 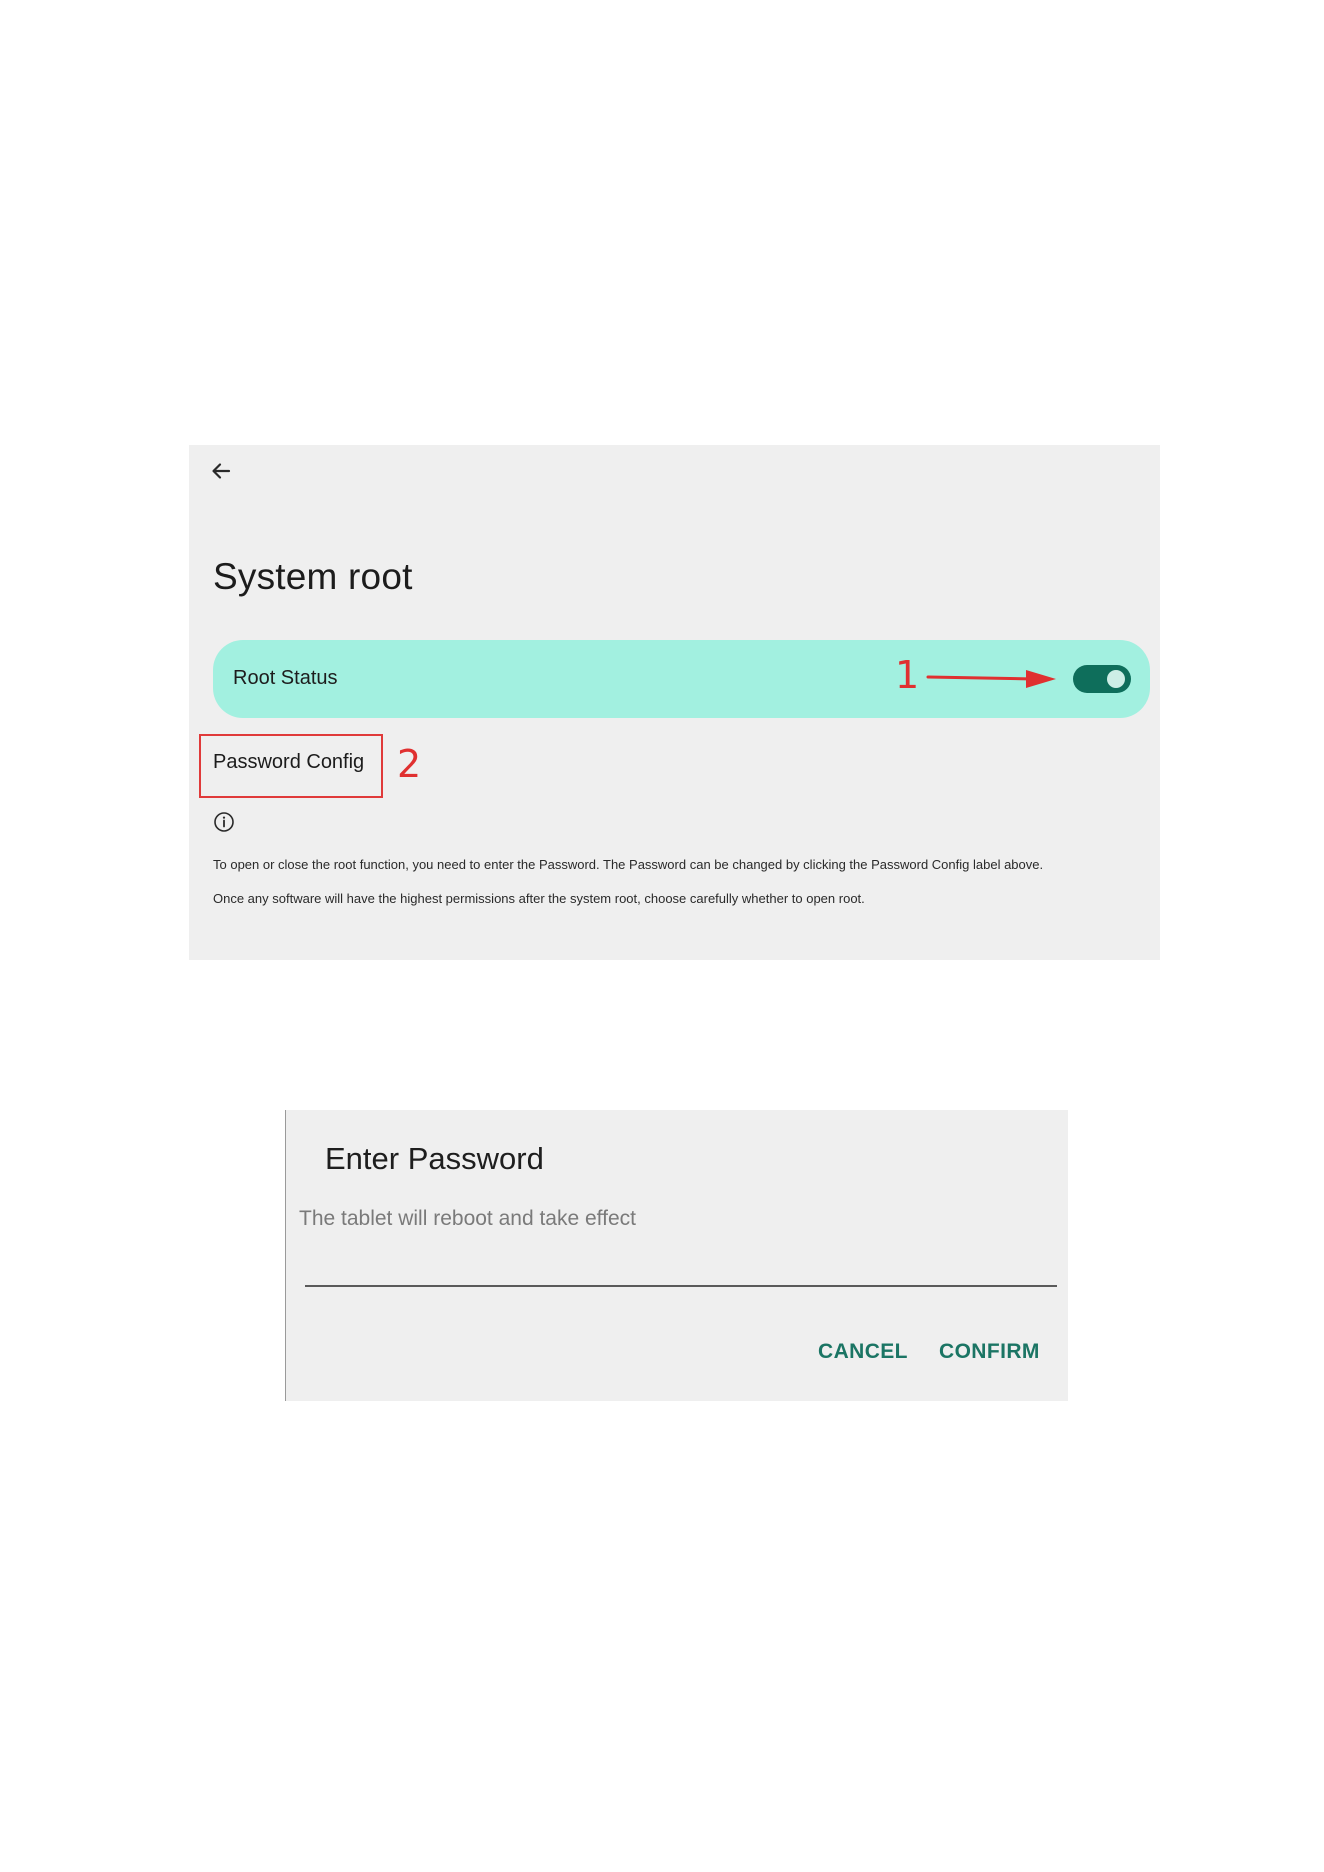 I want to click on cancel-button: CANCEL, so click(x=863, y=1352).